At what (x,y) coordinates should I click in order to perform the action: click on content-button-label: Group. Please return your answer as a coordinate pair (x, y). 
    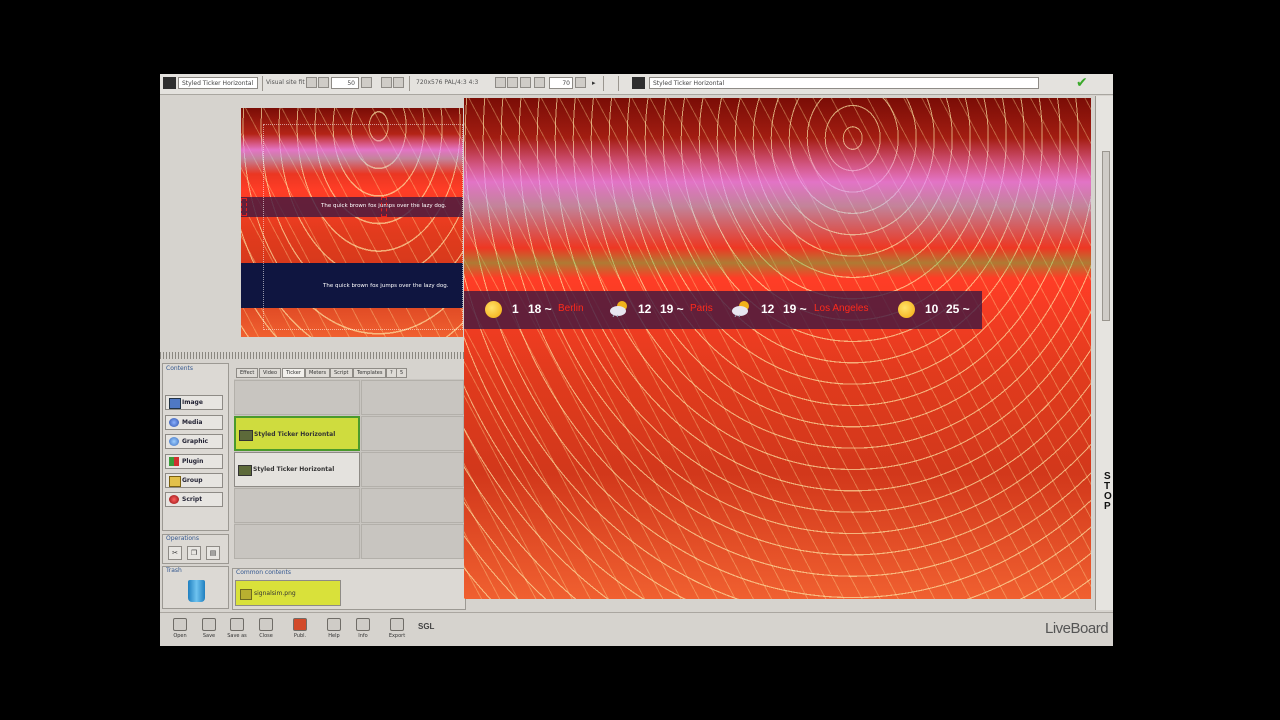
    Looking at the image, I should click on (192, 480).